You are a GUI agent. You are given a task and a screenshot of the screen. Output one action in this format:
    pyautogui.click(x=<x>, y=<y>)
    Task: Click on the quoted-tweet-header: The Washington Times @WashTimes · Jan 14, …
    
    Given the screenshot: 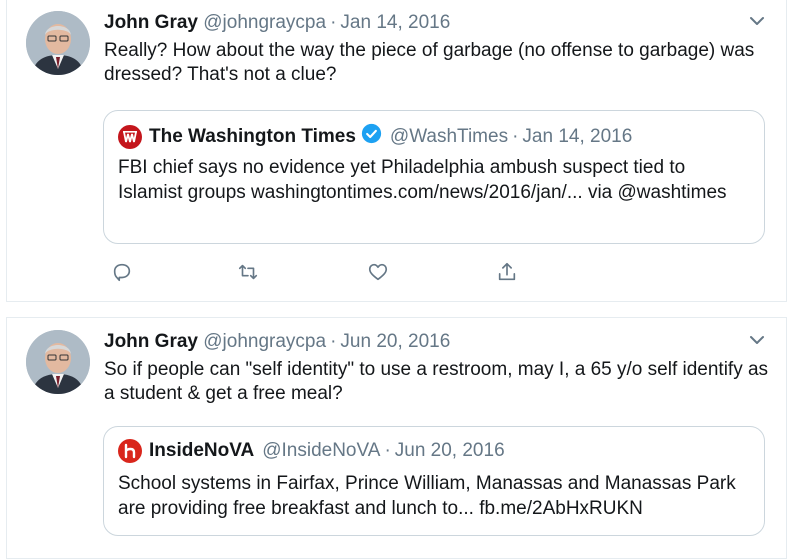 What is the action you would take?
    pyautogui.click(x=375, y=137)
    